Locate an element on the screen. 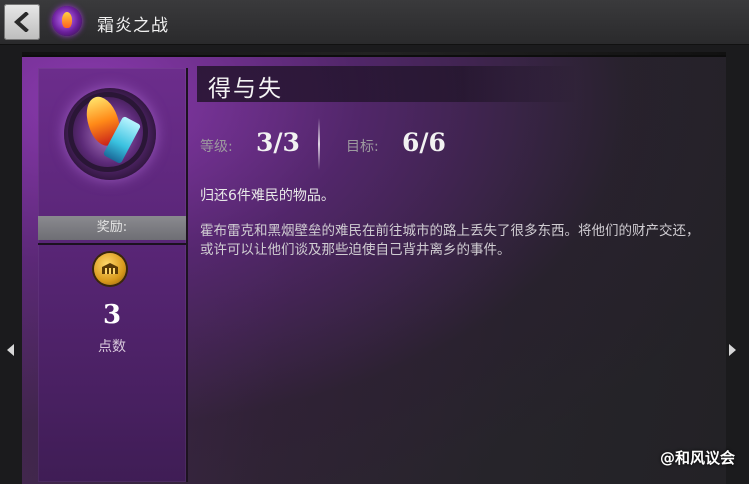 This screenshot has height=484, width=749. reward-count: 3 is located at coordinates (112, 315).